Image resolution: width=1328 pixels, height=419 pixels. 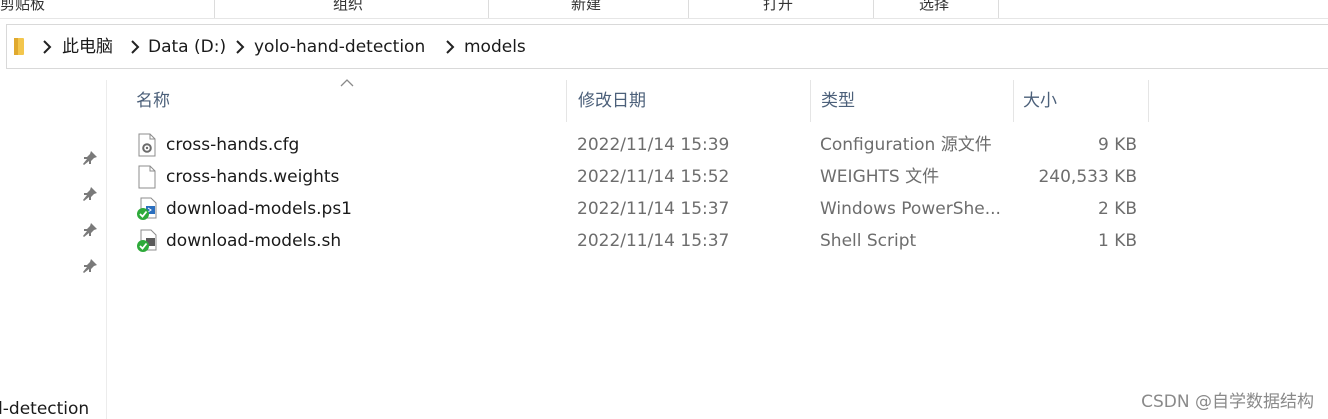 I want to click on breadcrumb-yolo-hand-detection: yolo-hand-detection, so click(x=339, y=47).